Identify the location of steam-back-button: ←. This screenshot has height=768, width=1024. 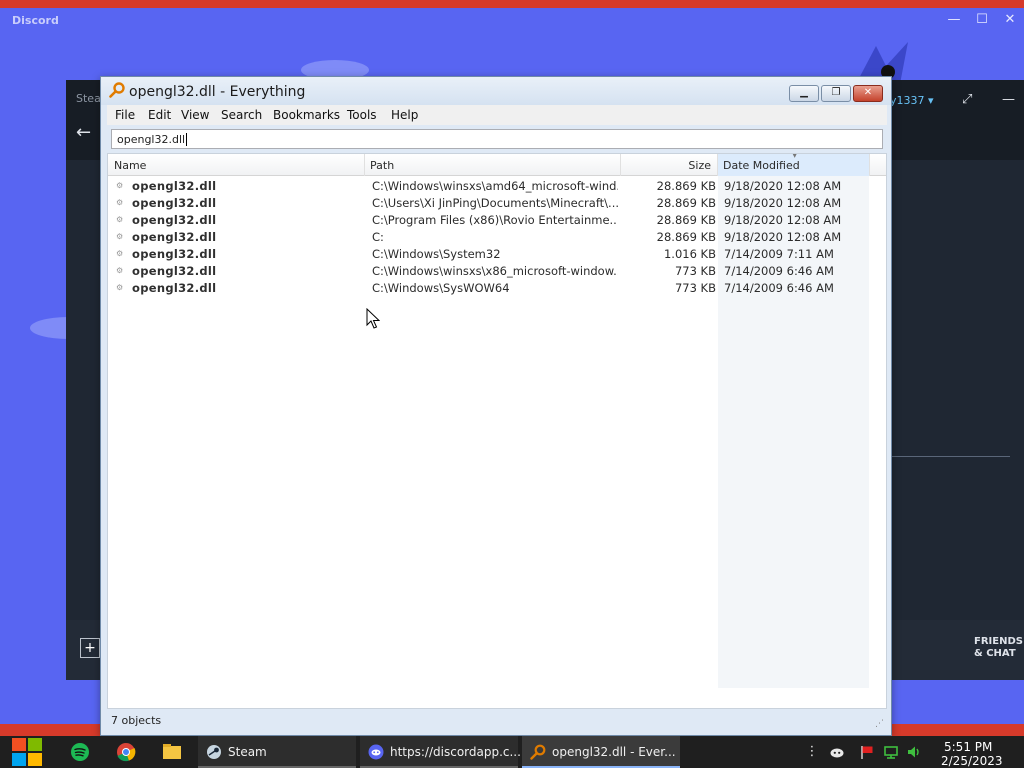
(83, 132).